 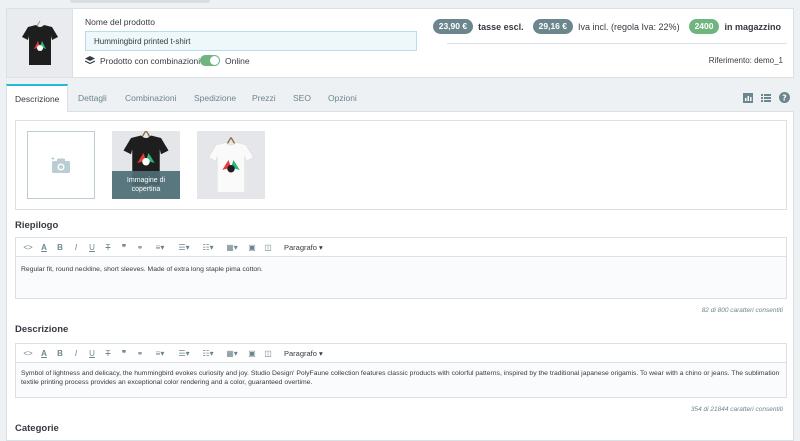 I want to click on tax-excl-badge: 23,90 €, so click(x=453, y=26).